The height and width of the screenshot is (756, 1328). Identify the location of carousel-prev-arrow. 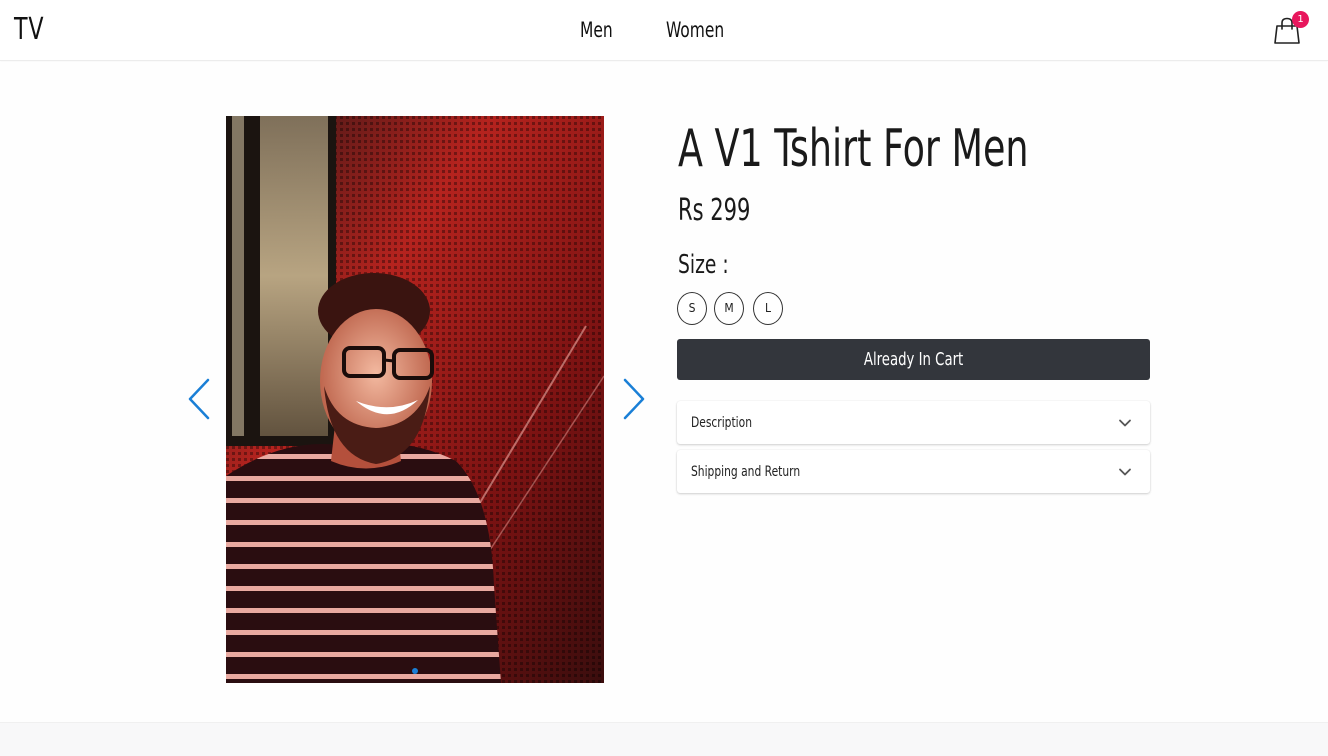
(201, 399).